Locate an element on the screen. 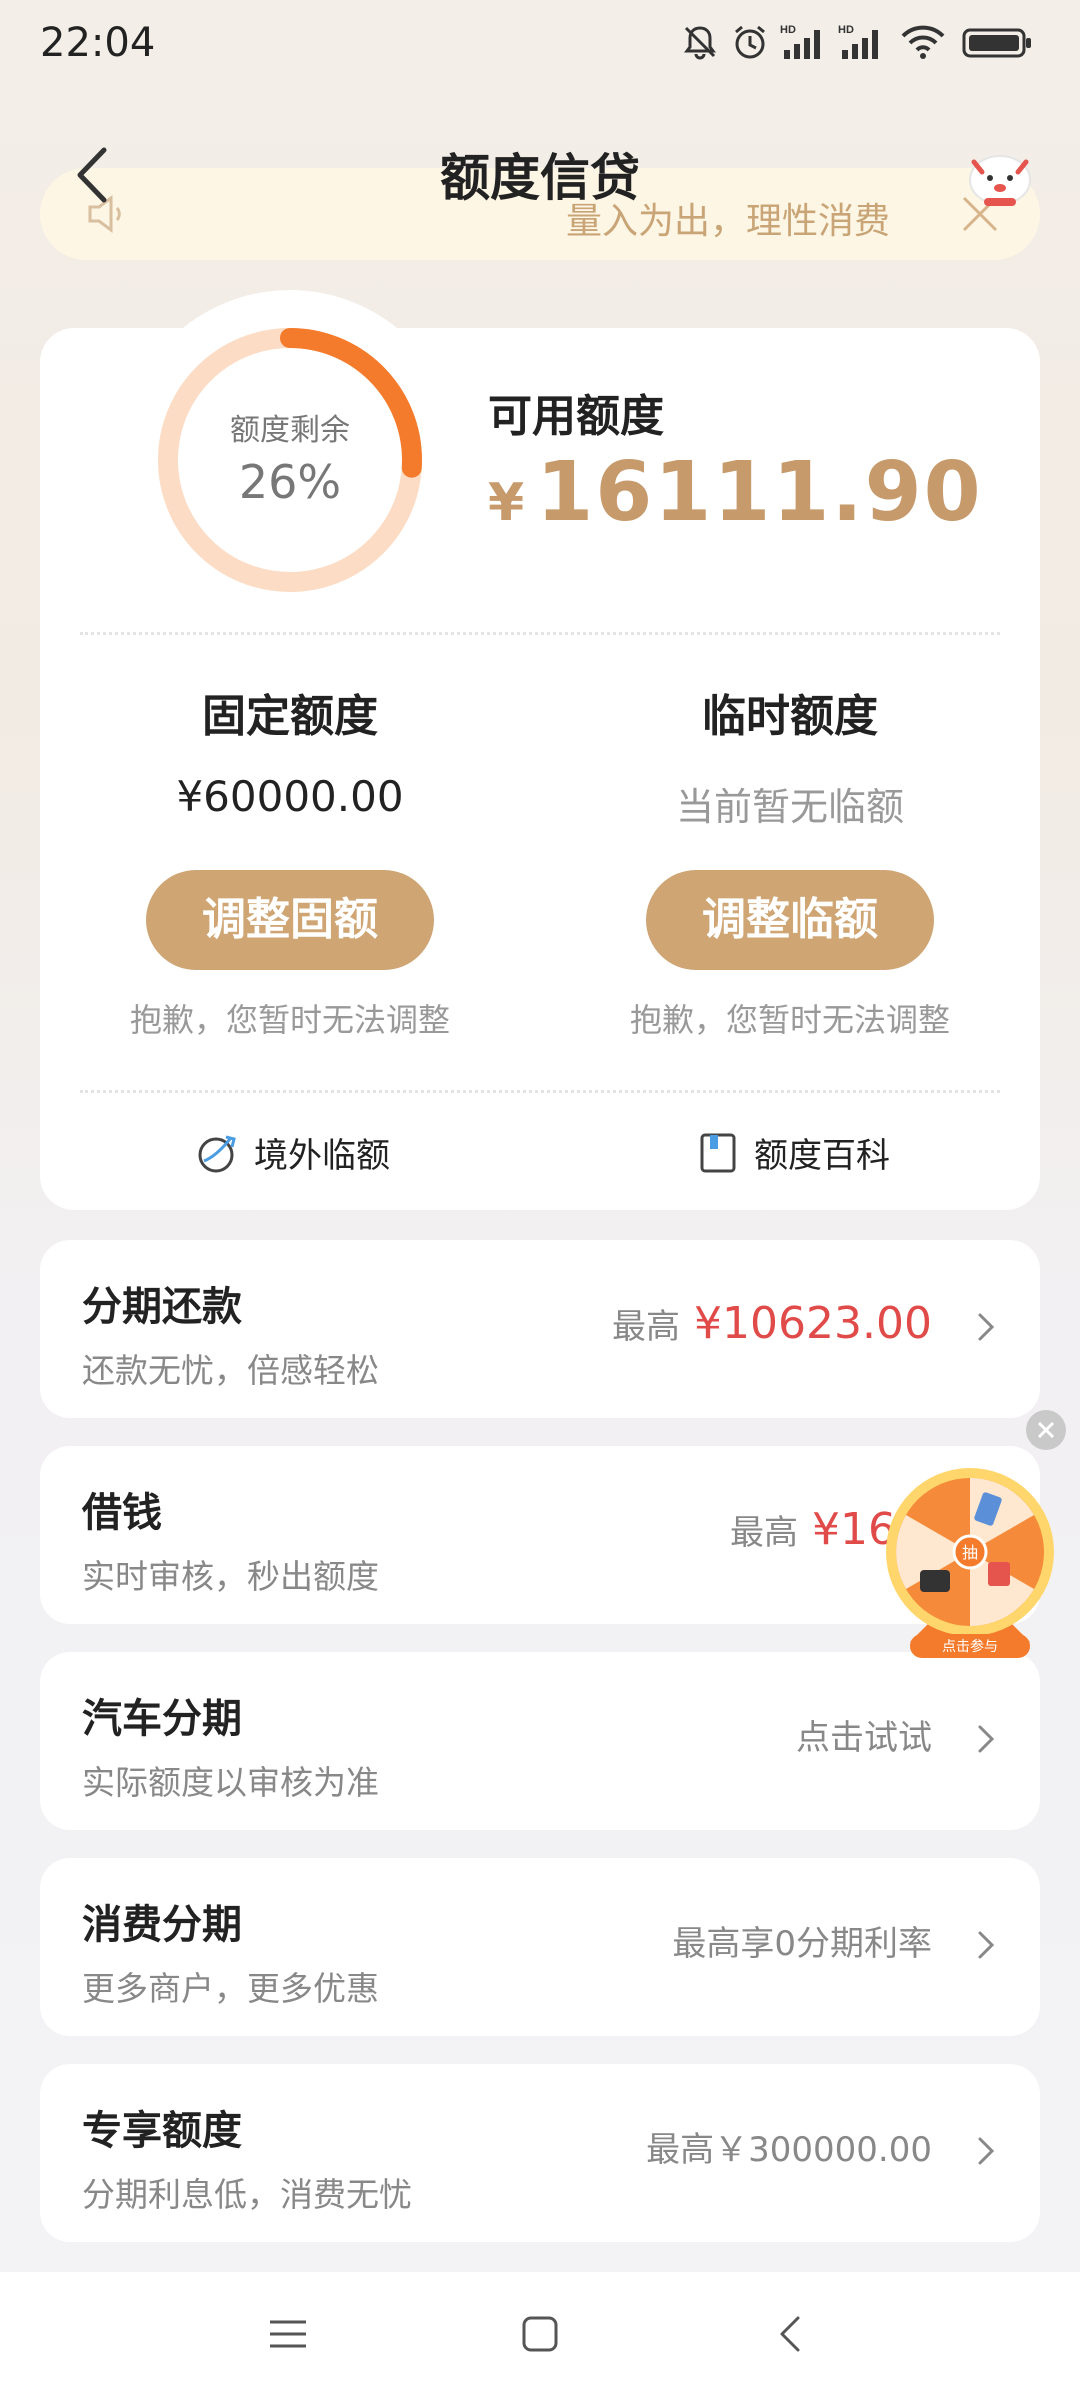 This screenshot has width=1080, height=2400. ring-percent: 26% is located at coordinates (290, 482).